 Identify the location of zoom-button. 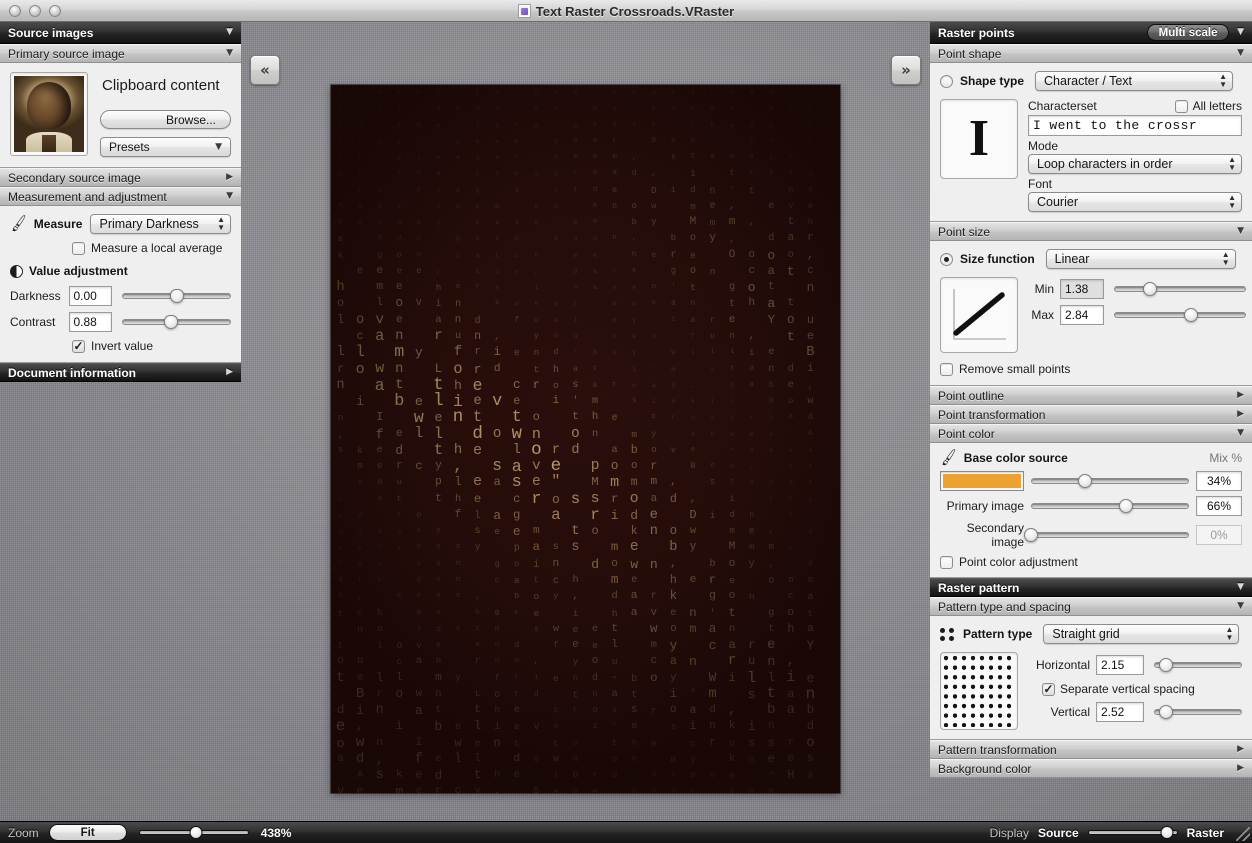
(55, 10).